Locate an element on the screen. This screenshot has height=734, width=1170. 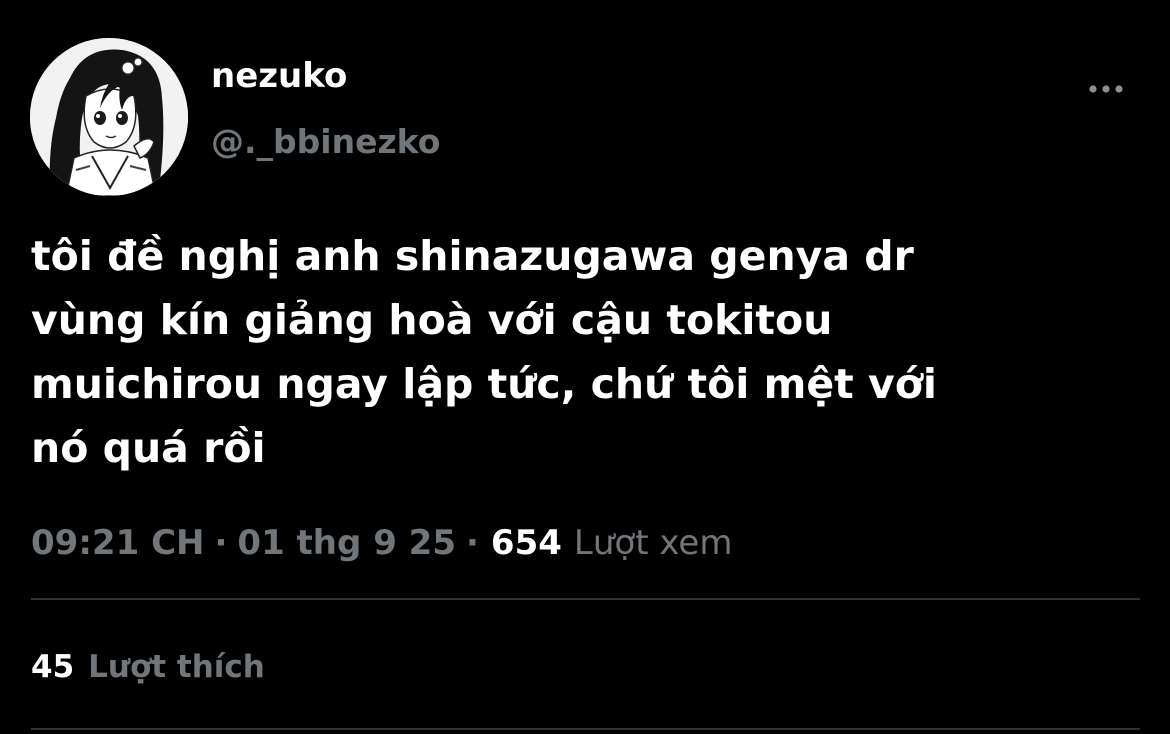
tweet-date: 01 thg 9 25 is located at coordinates (346, 543).